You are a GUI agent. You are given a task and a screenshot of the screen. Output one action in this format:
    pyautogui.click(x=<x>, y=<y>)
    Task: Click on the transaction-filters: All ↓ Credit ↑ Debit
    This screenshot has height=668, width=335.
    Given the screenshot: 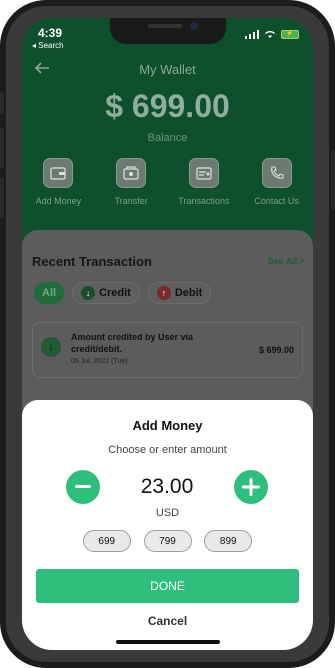 What is the action you would take?
    pyautogui.click(x=123, y=293)
    